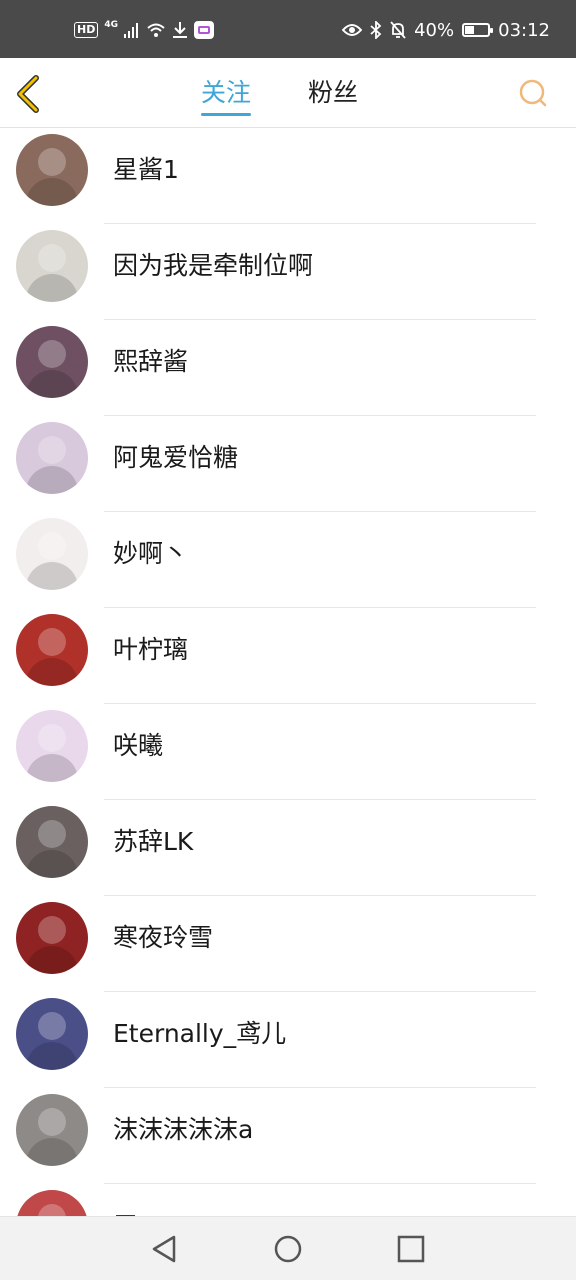 The image size is (576, 1280). I want to click on nav-back-button, so click(165, 1249).